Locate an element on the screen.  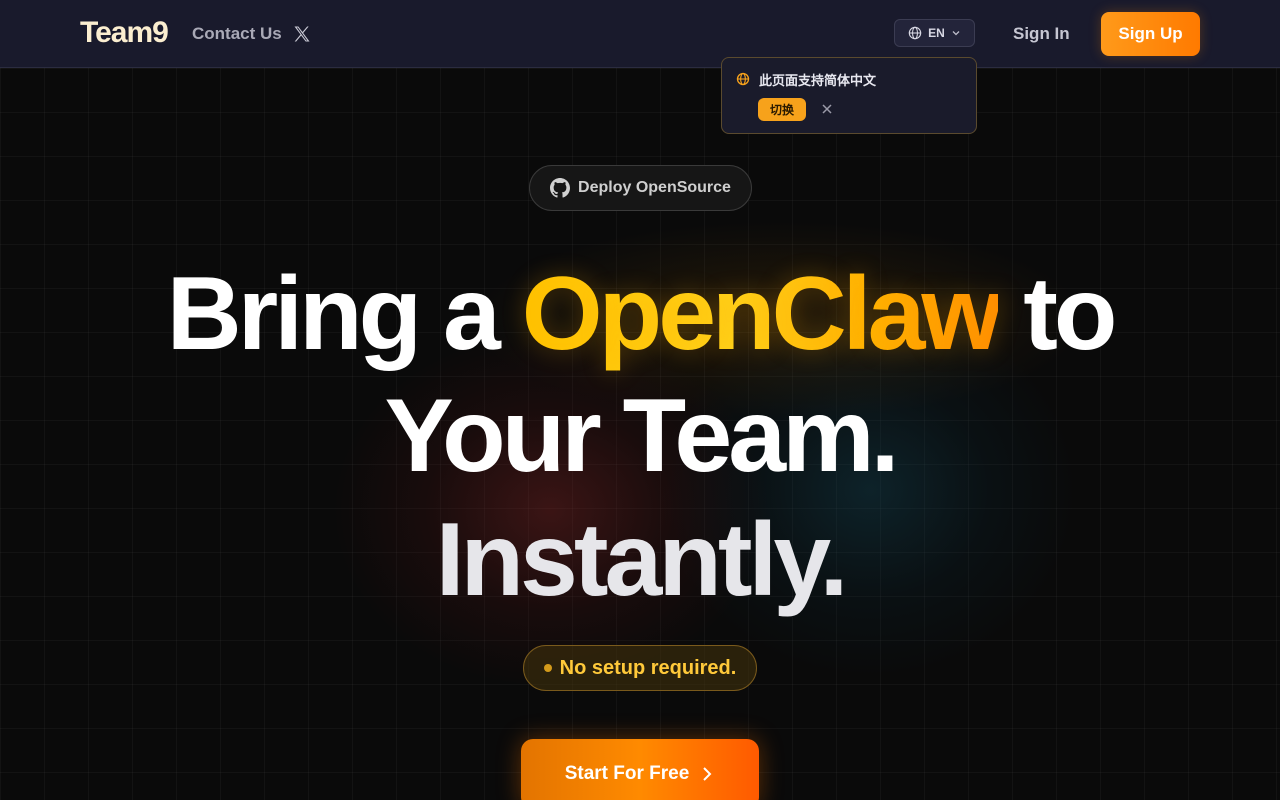
no-setup-label: No setup required. is located at coordinates (648, 667).